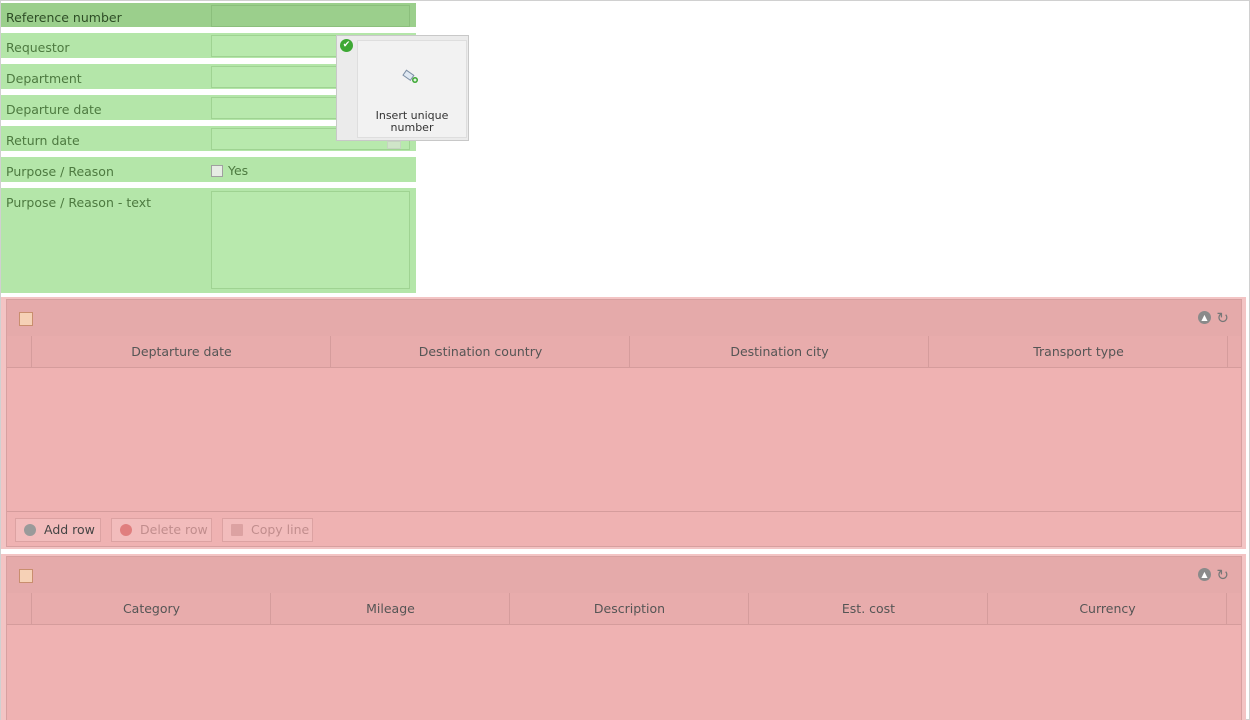 Image resolution: width=1250 pixels, height=720 pixels. What do you see at coordinates (64, 17) in the screenshot?
I see `reference-number-label: Reference number` at bounding box center [64, 17].